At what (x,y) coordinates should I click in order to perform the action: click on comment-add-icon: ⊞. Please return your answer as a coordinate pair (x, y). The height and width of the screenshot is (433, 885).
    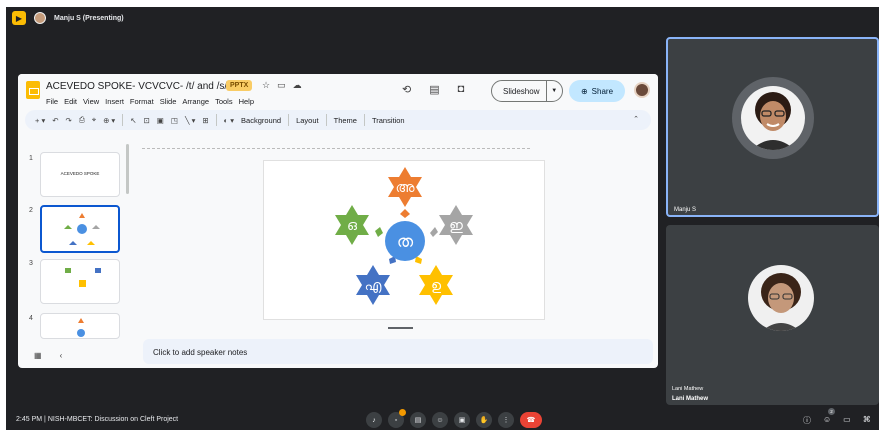
    Looking at the image, I should click on (205, 120).